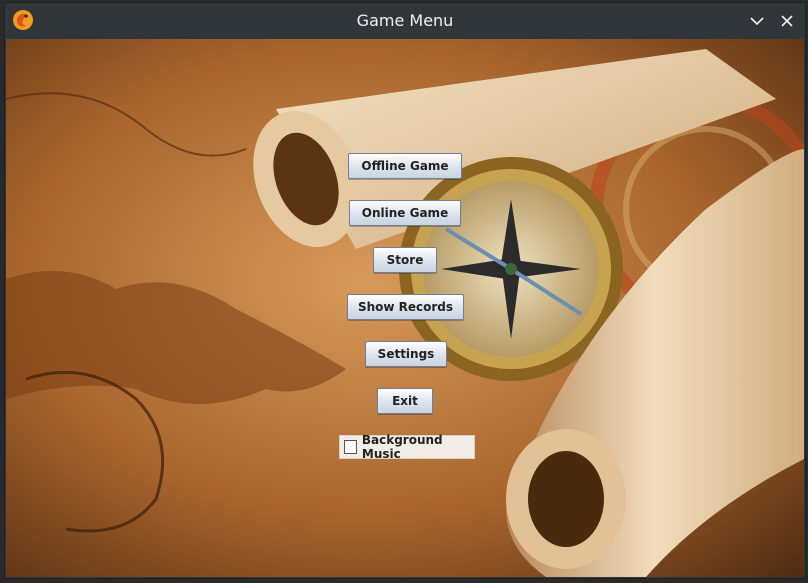 Image resolution: width=808 pixels, height=583 pixels. I want to click on settings-button: Settings, so click(406, 354).